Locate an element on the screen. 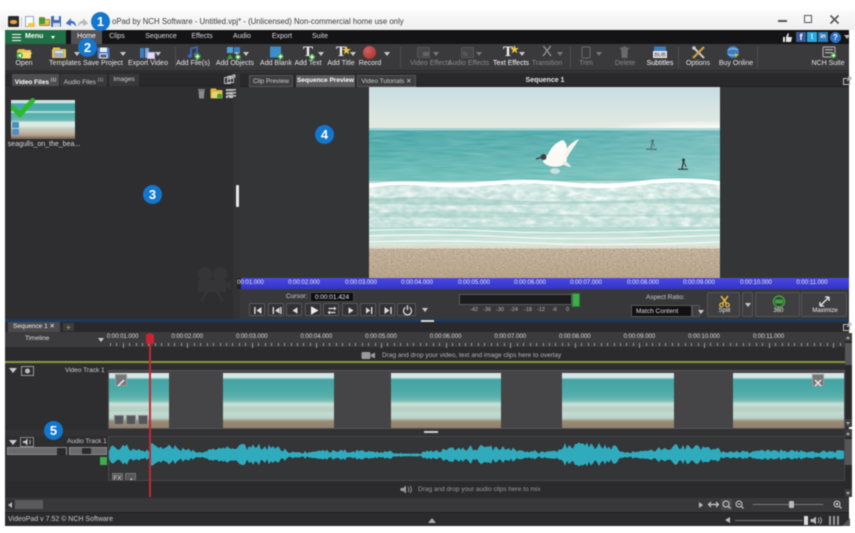 The height and width of the screenshot is (533, 855). svg-text: fx is located at coordinates (465, 55).